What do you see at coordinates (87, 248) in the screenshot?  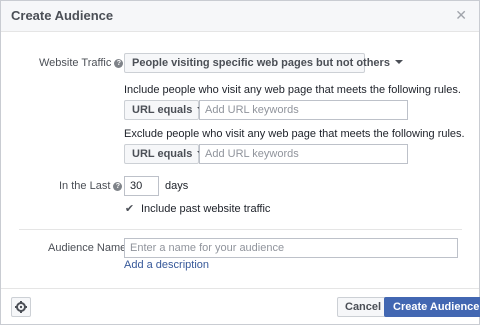 I see `audience-name-label: Audience Name` at bounding box center [87, 248].